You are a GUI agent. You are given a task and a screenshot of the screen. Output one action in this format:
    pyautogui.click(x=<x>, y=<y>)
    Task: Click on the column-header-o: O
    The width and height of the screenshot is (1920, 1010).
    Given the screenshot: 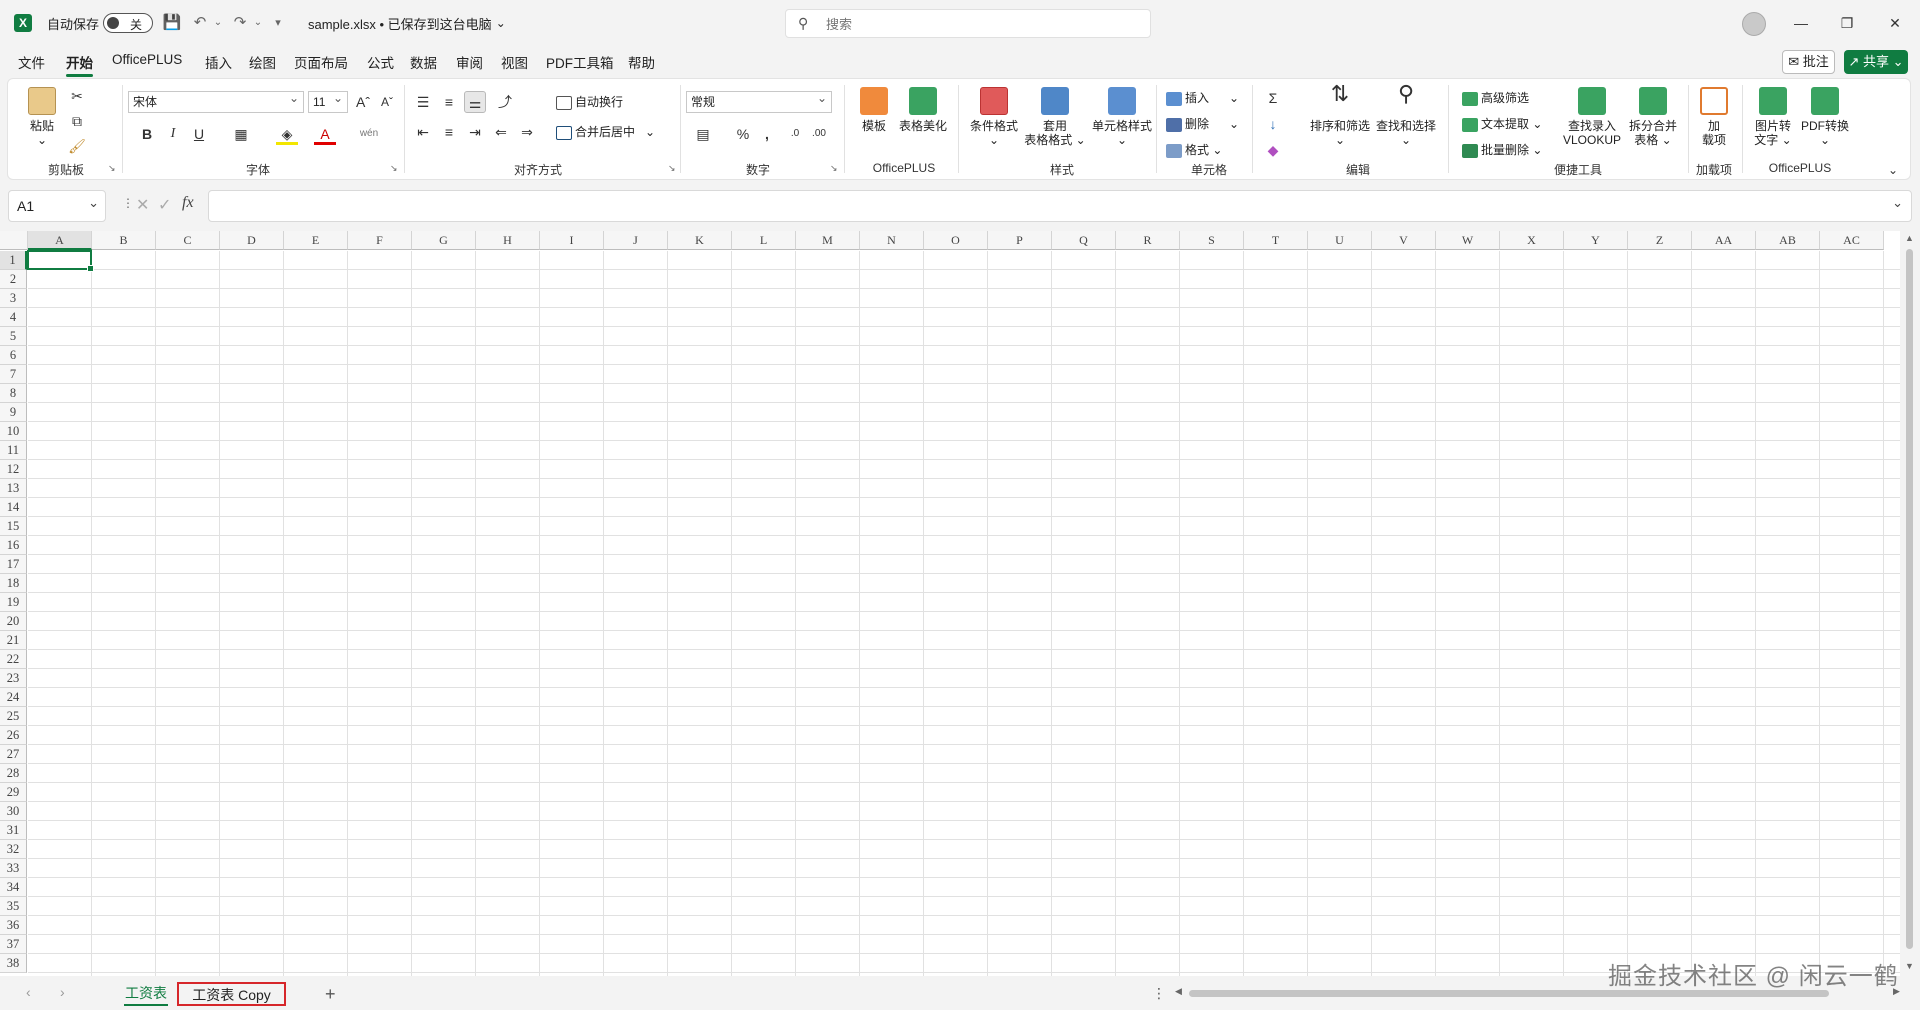 What is the action you would take?
    pyautogui.click(x=956, y=240)
    